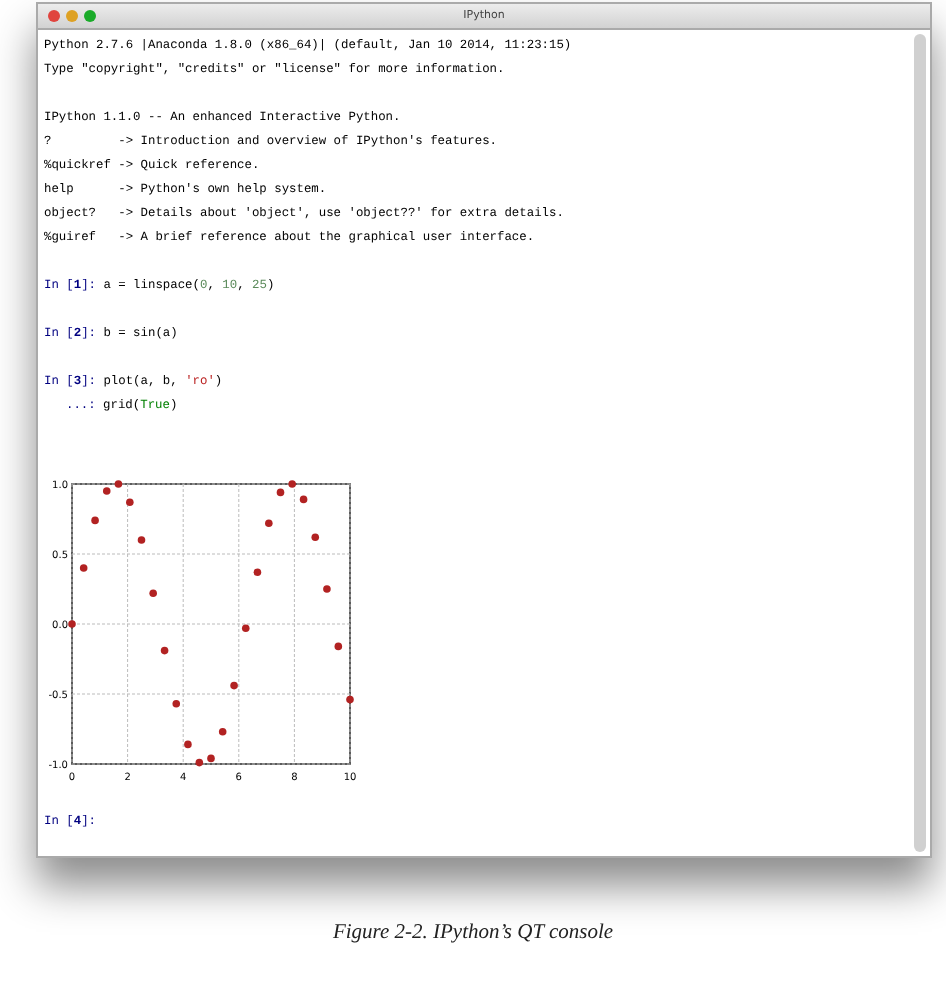 Image resolution: width=946 pixels, height=994 pixels. Describe the element at coordinates (473, 933) in the screenshot. I see `figure-caption: Figure 2-2. IPython’s QT console` at that location.